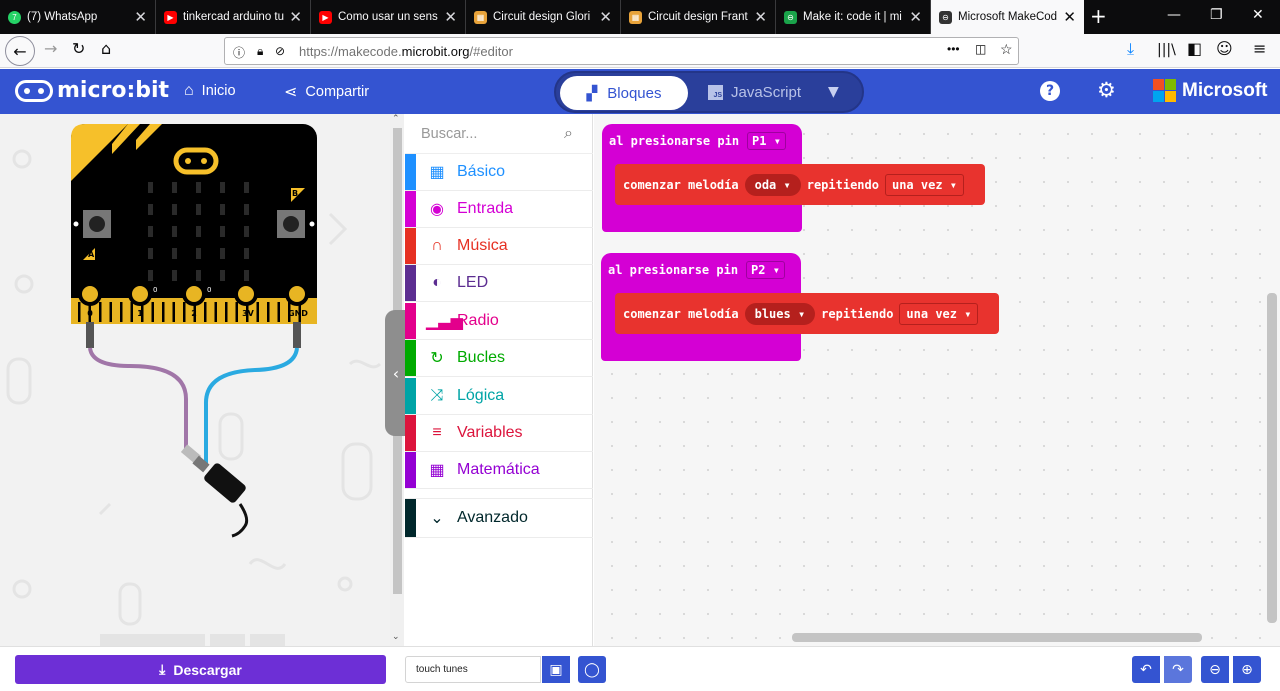  Describe the element at coordinates (233, 17) in the screenshot. I see `tab-youtube-tinkercad: ▶ tinkercad arduino tu ✕` at that location.